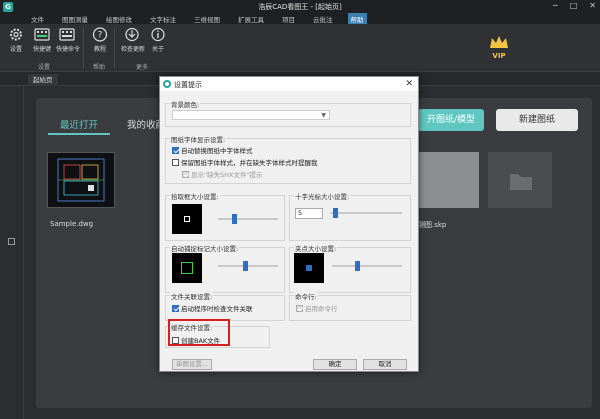 The height and width of the screenshot is (419, 600). What do you see at coordinates (251, 115) in the screenshot?
I see `bg-color-select: ▼` at bounding box center [251, 115].